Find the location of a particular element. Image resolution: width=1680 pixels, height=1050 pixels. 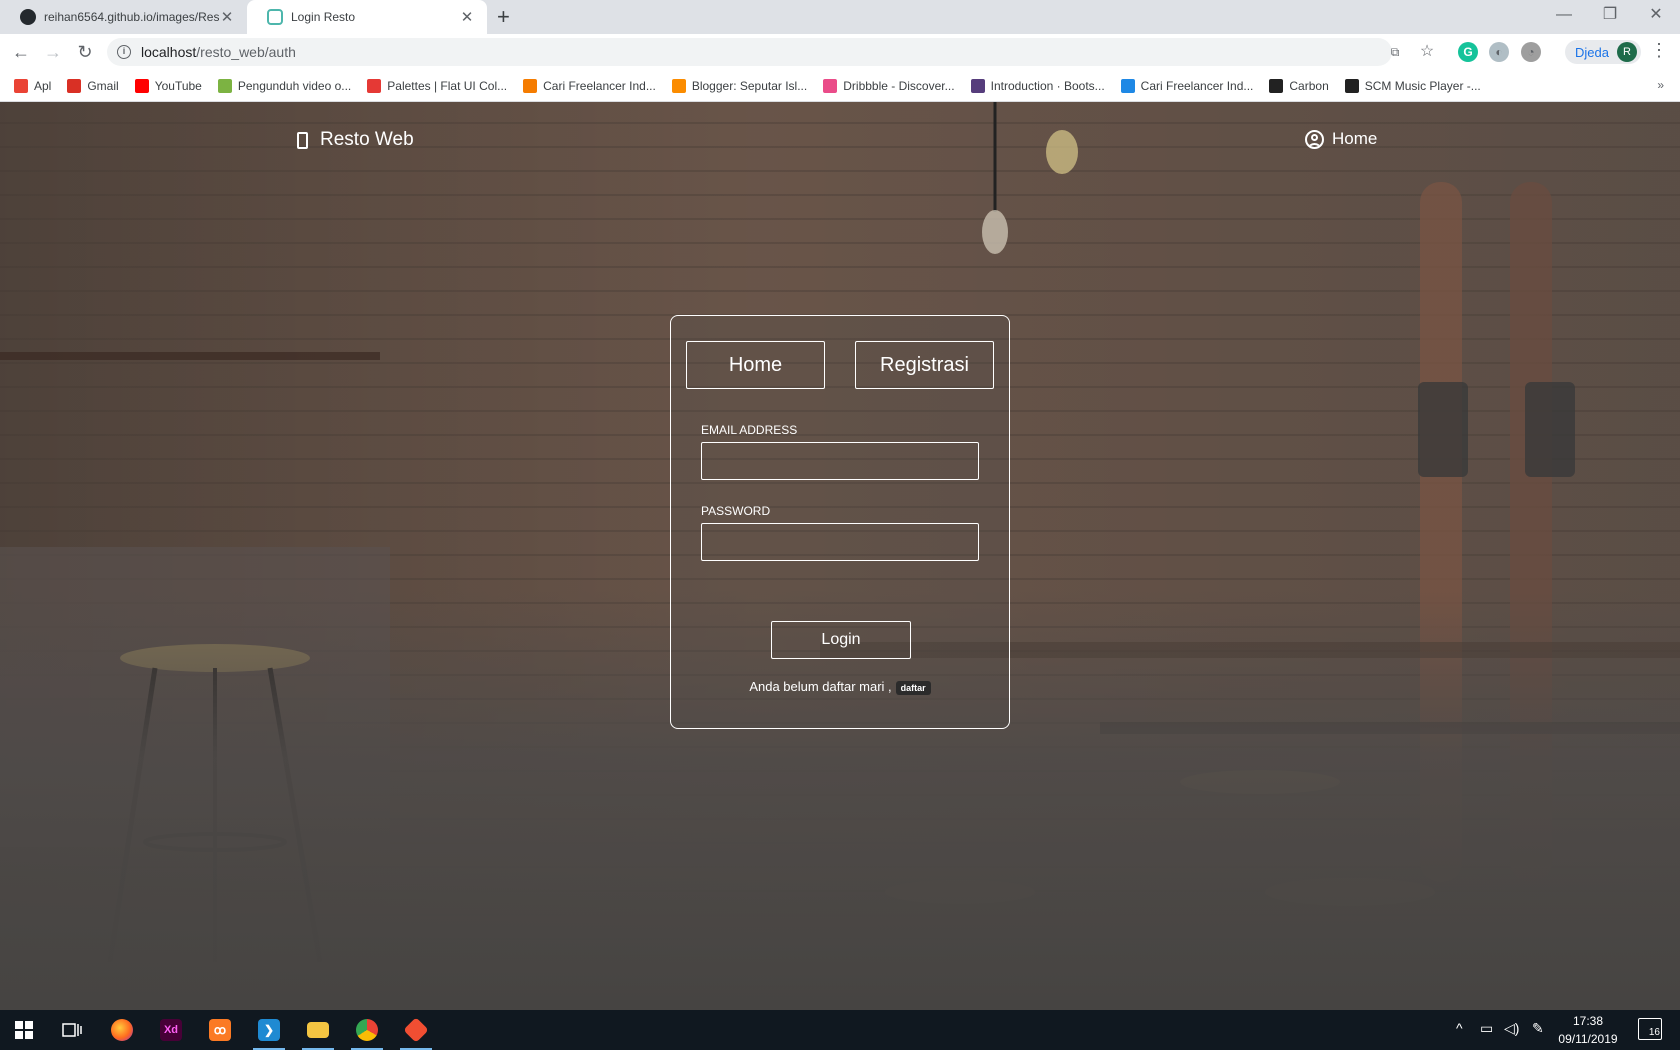

gmail-icon is located at coordinates (74, 85).